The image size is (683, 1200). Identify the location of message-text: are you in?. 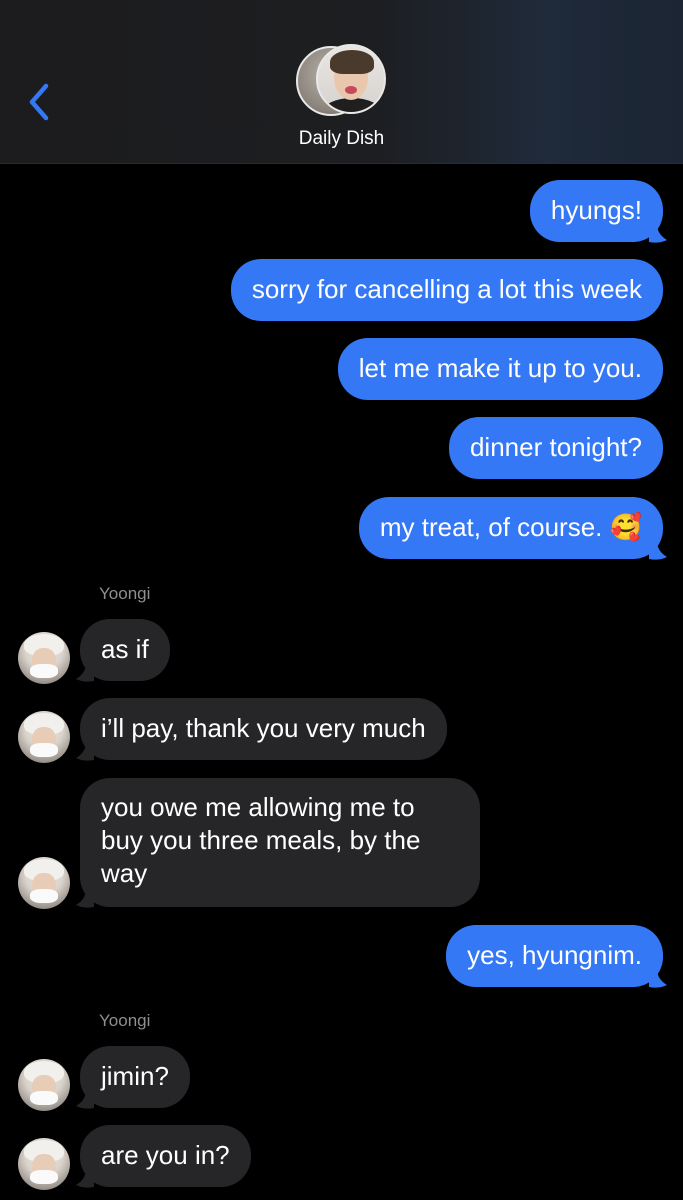
(165, 1155).